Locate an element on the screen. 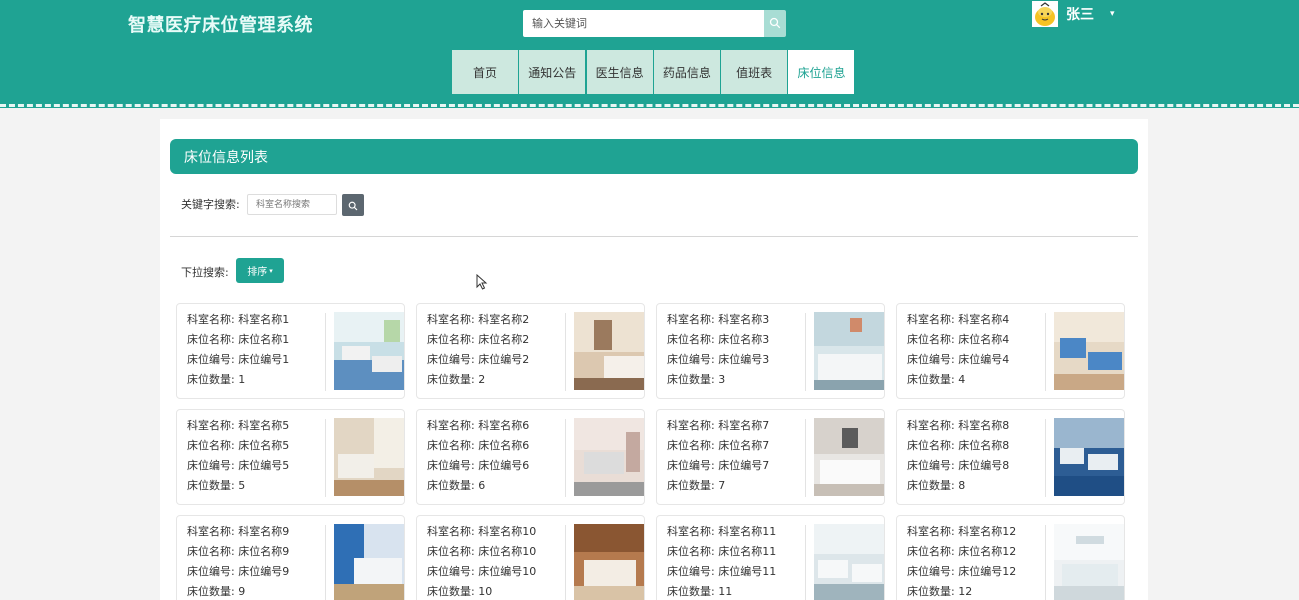  bed-count: 床位数量: 9 is located at coordinates (216, 591).